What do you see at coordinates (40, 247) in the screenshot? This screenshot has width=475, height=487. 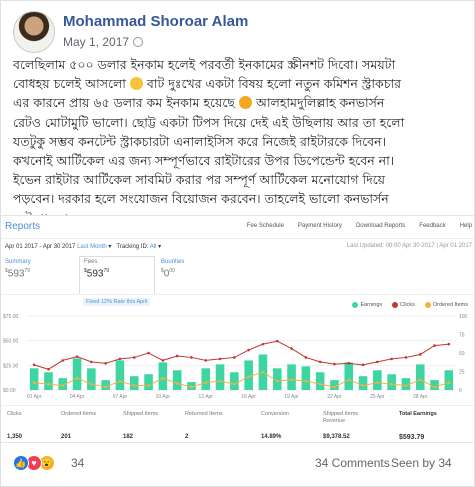 I see `date-range-text: Apr 01 2017 - Apr 30 2017` at bounding box center [40, 247].